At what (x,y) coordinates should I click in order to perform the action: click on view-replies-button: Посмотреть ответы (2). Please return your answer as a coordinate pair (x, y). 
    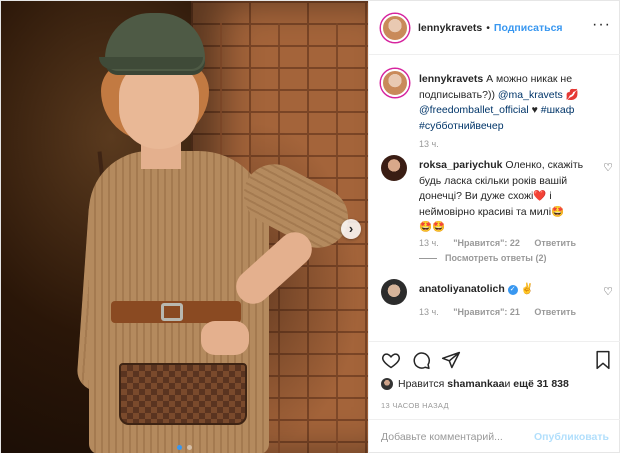
    Looking at the image, I should click on (482, 258).